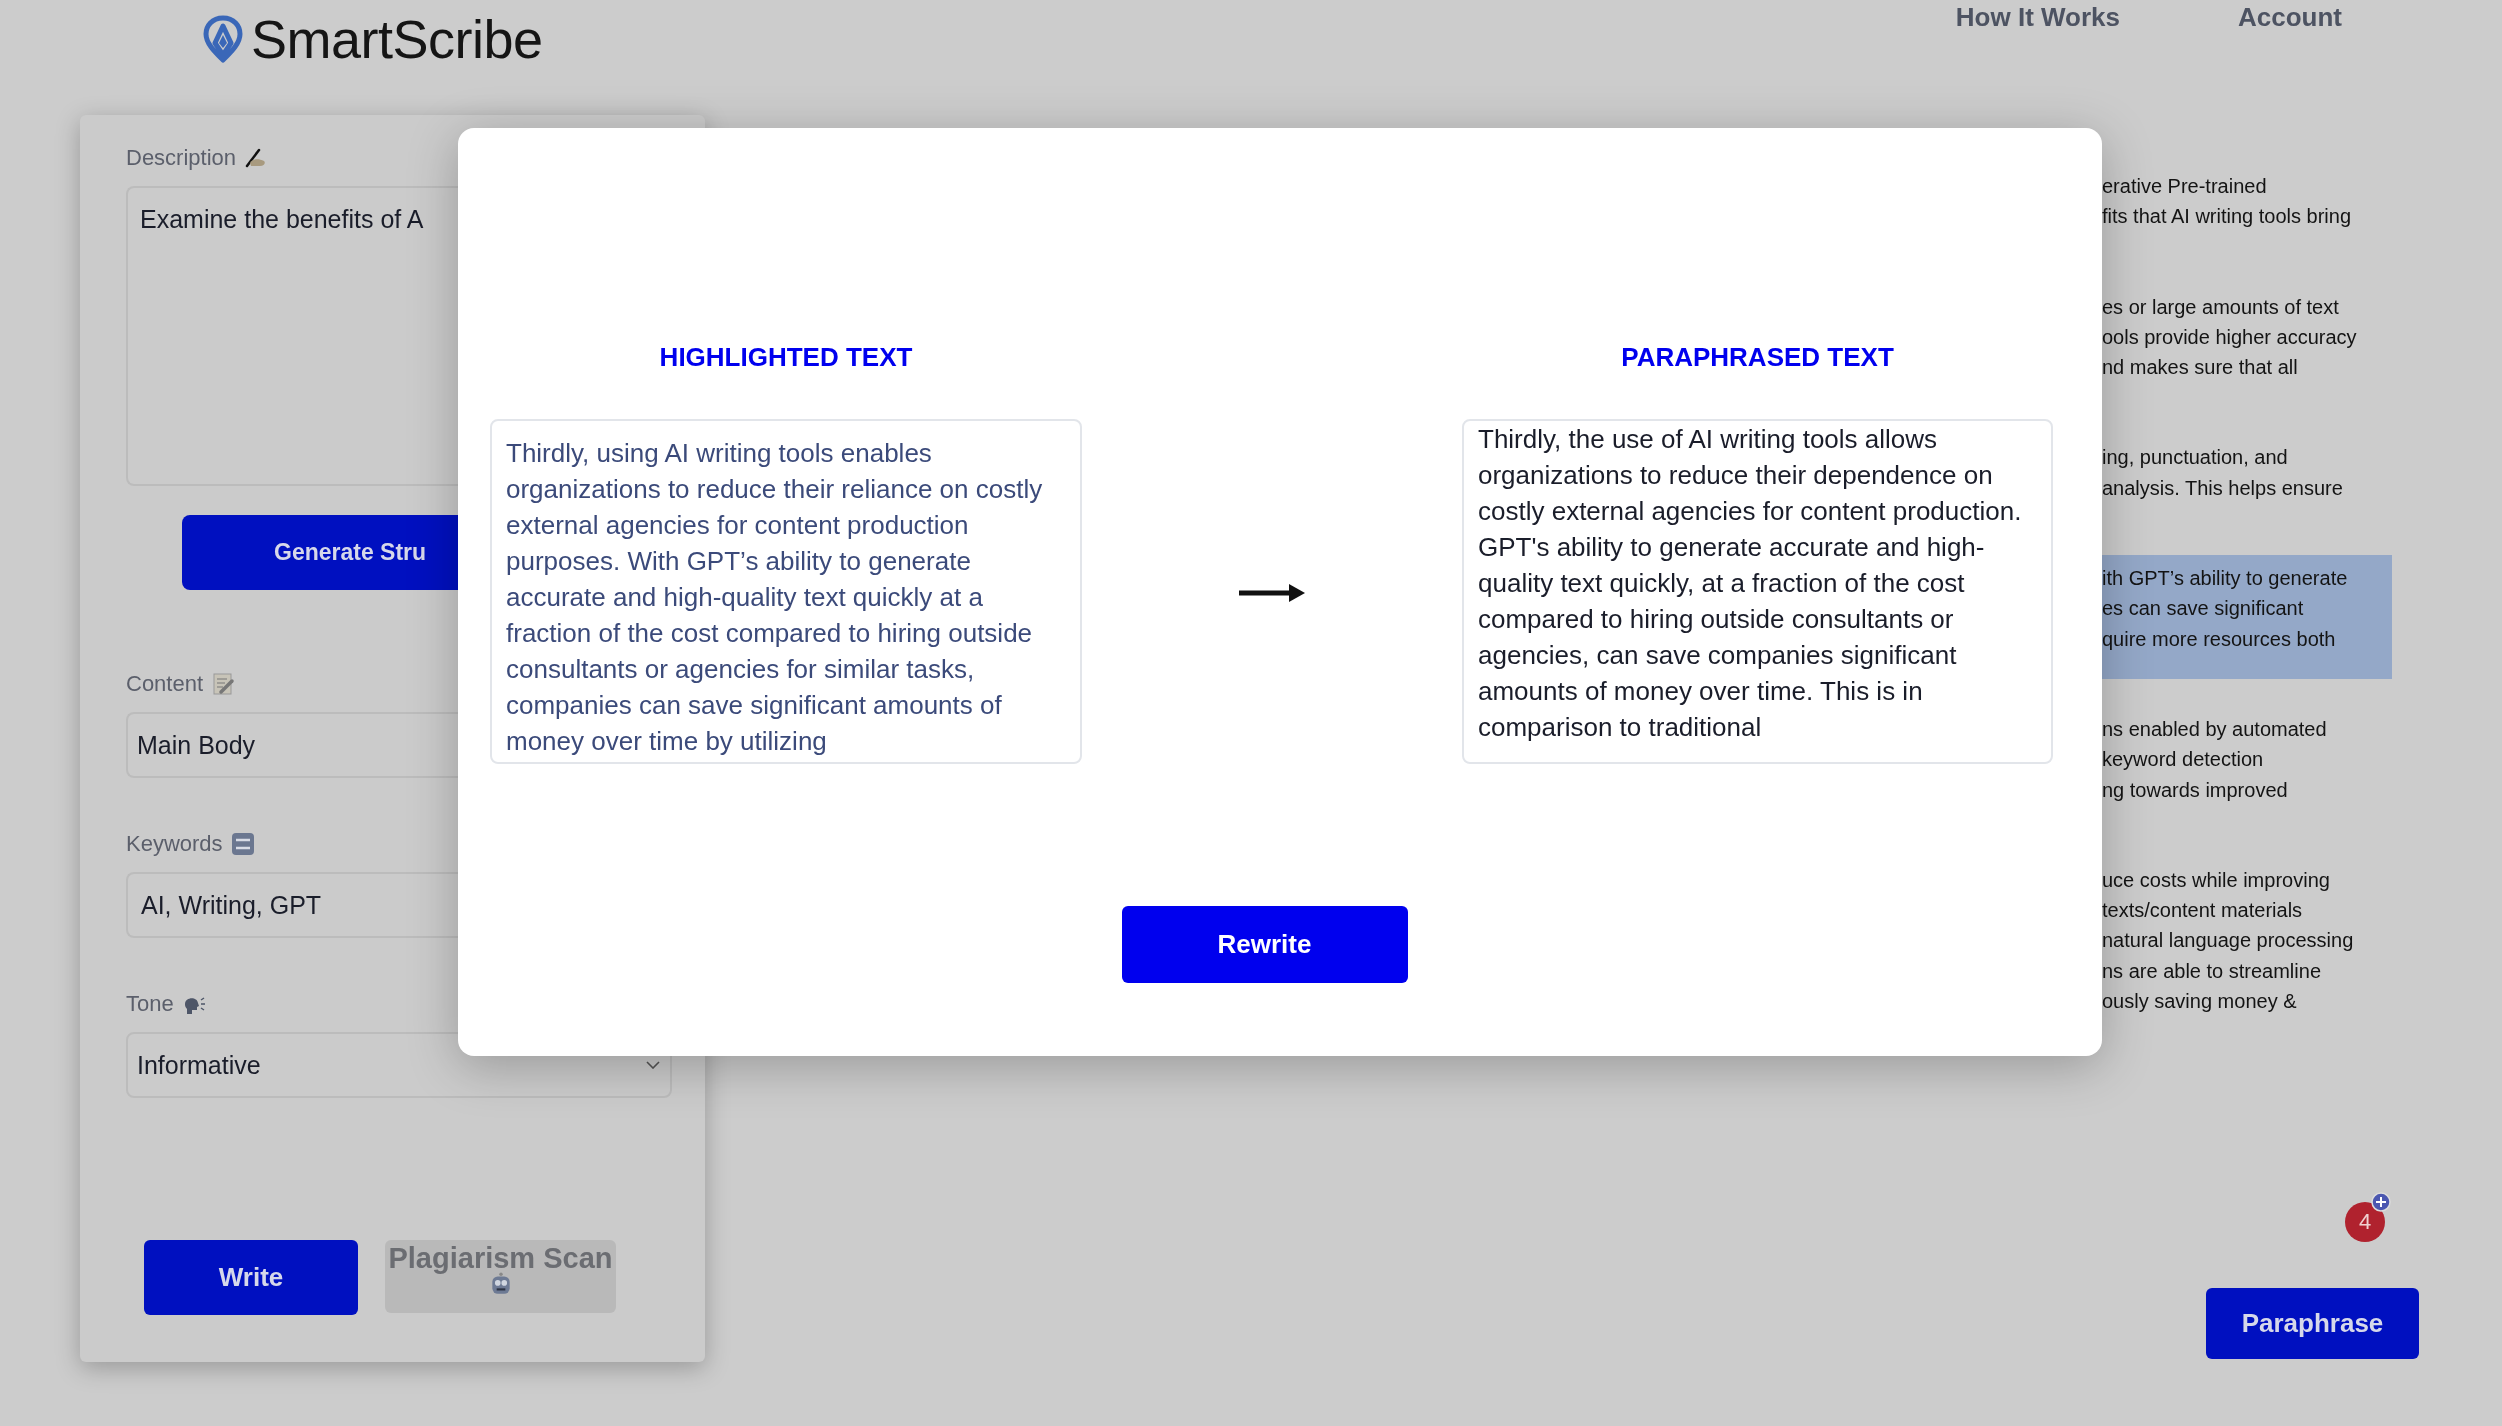 This screenshot has width=2502, height=1426. Describe the element at coordinates (2185, 186) in the screenshot. I see `text-line: erative Pre-trained` at that location.